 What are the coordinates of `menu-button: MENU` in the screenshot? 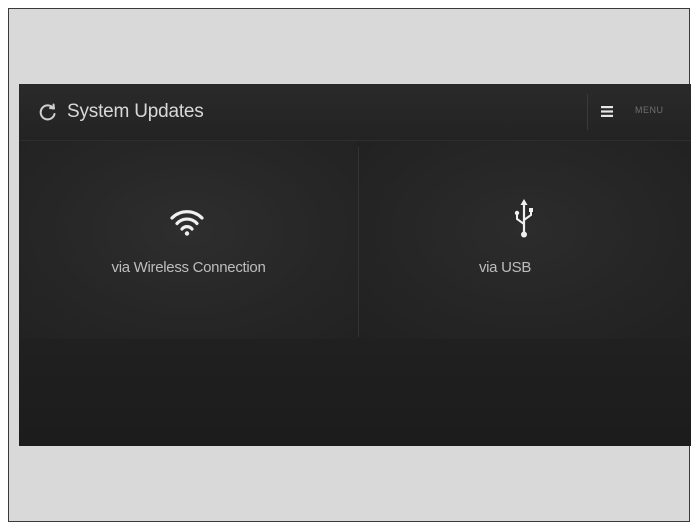 It's located at (640, 112).